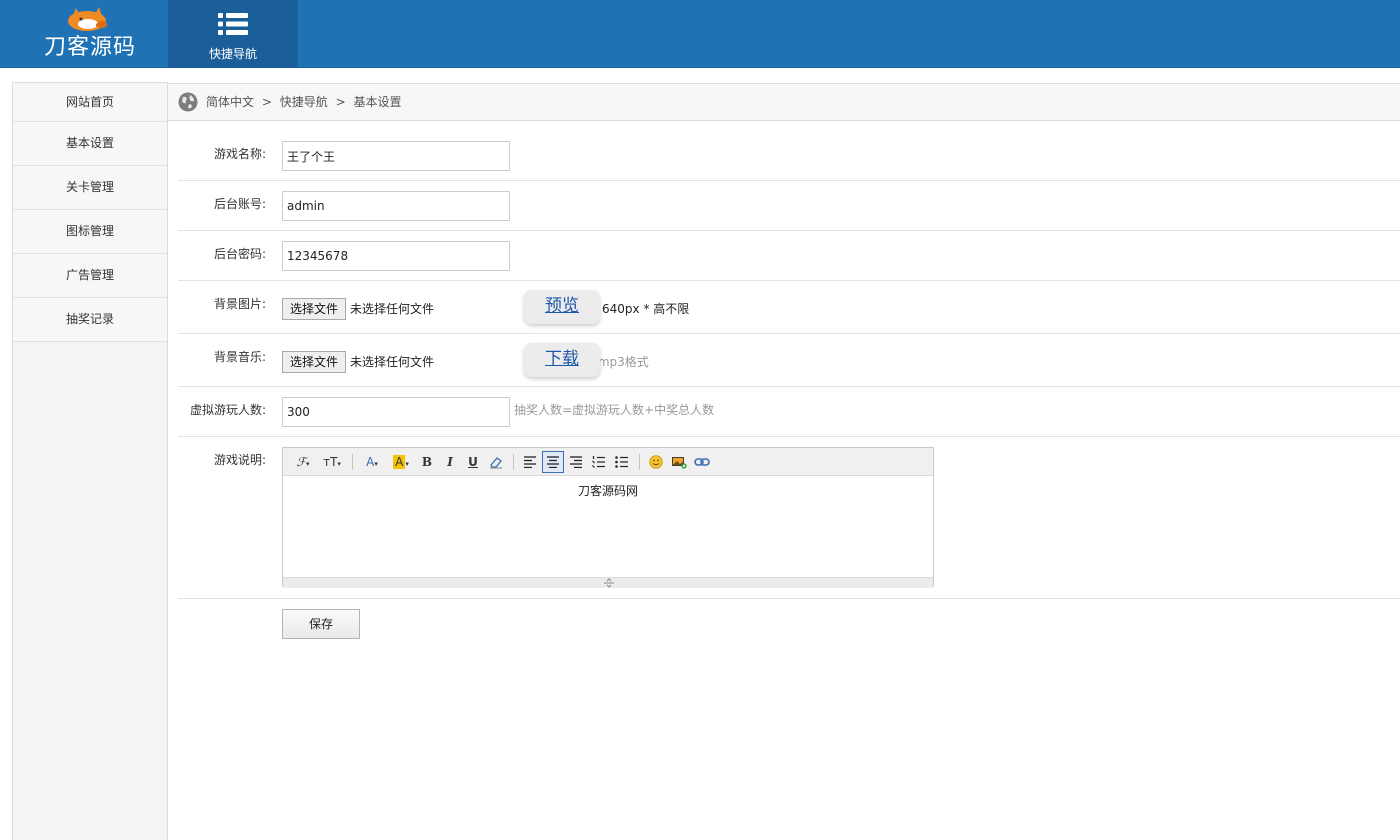 The height and width of the screenshot is (840, 1400). I want to click on sidebar-item-levels: 关卡管理, so click(90, 188).